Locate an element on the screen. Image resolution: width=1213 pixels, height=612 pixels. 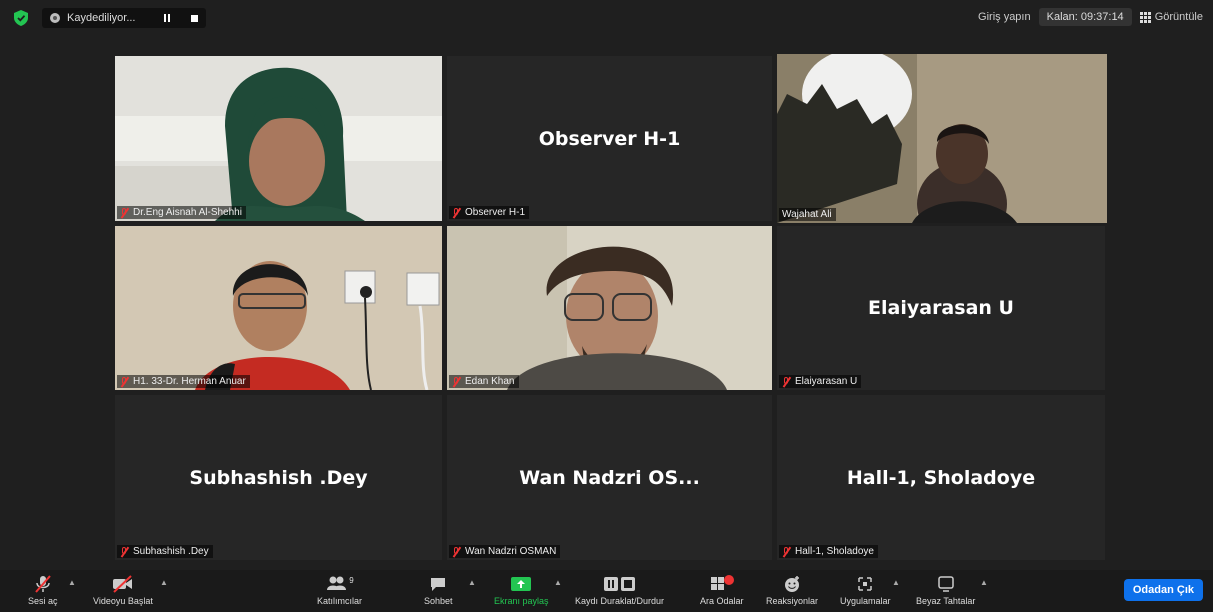
share-screen-icon is located at coordinates (521, 584).